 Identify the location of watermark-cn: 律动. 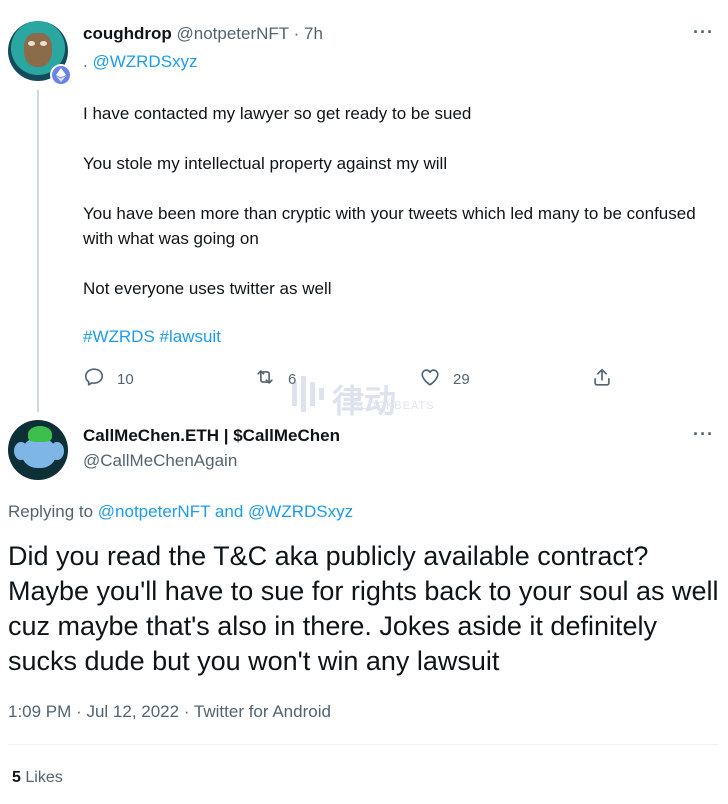
(364, 401).